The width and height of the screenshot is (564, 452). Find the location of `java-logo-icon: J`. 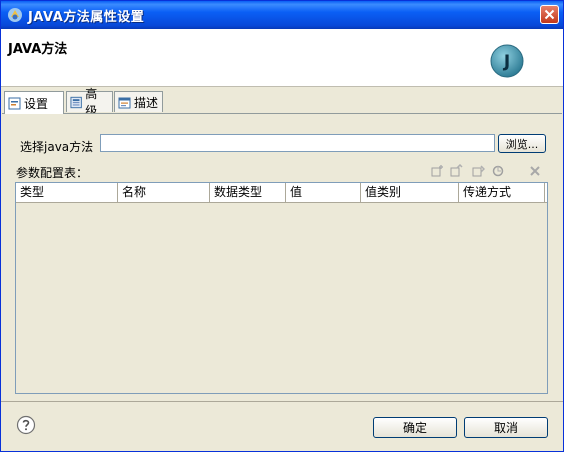

java-logo-icon: J is located at coordinates (507, 61).